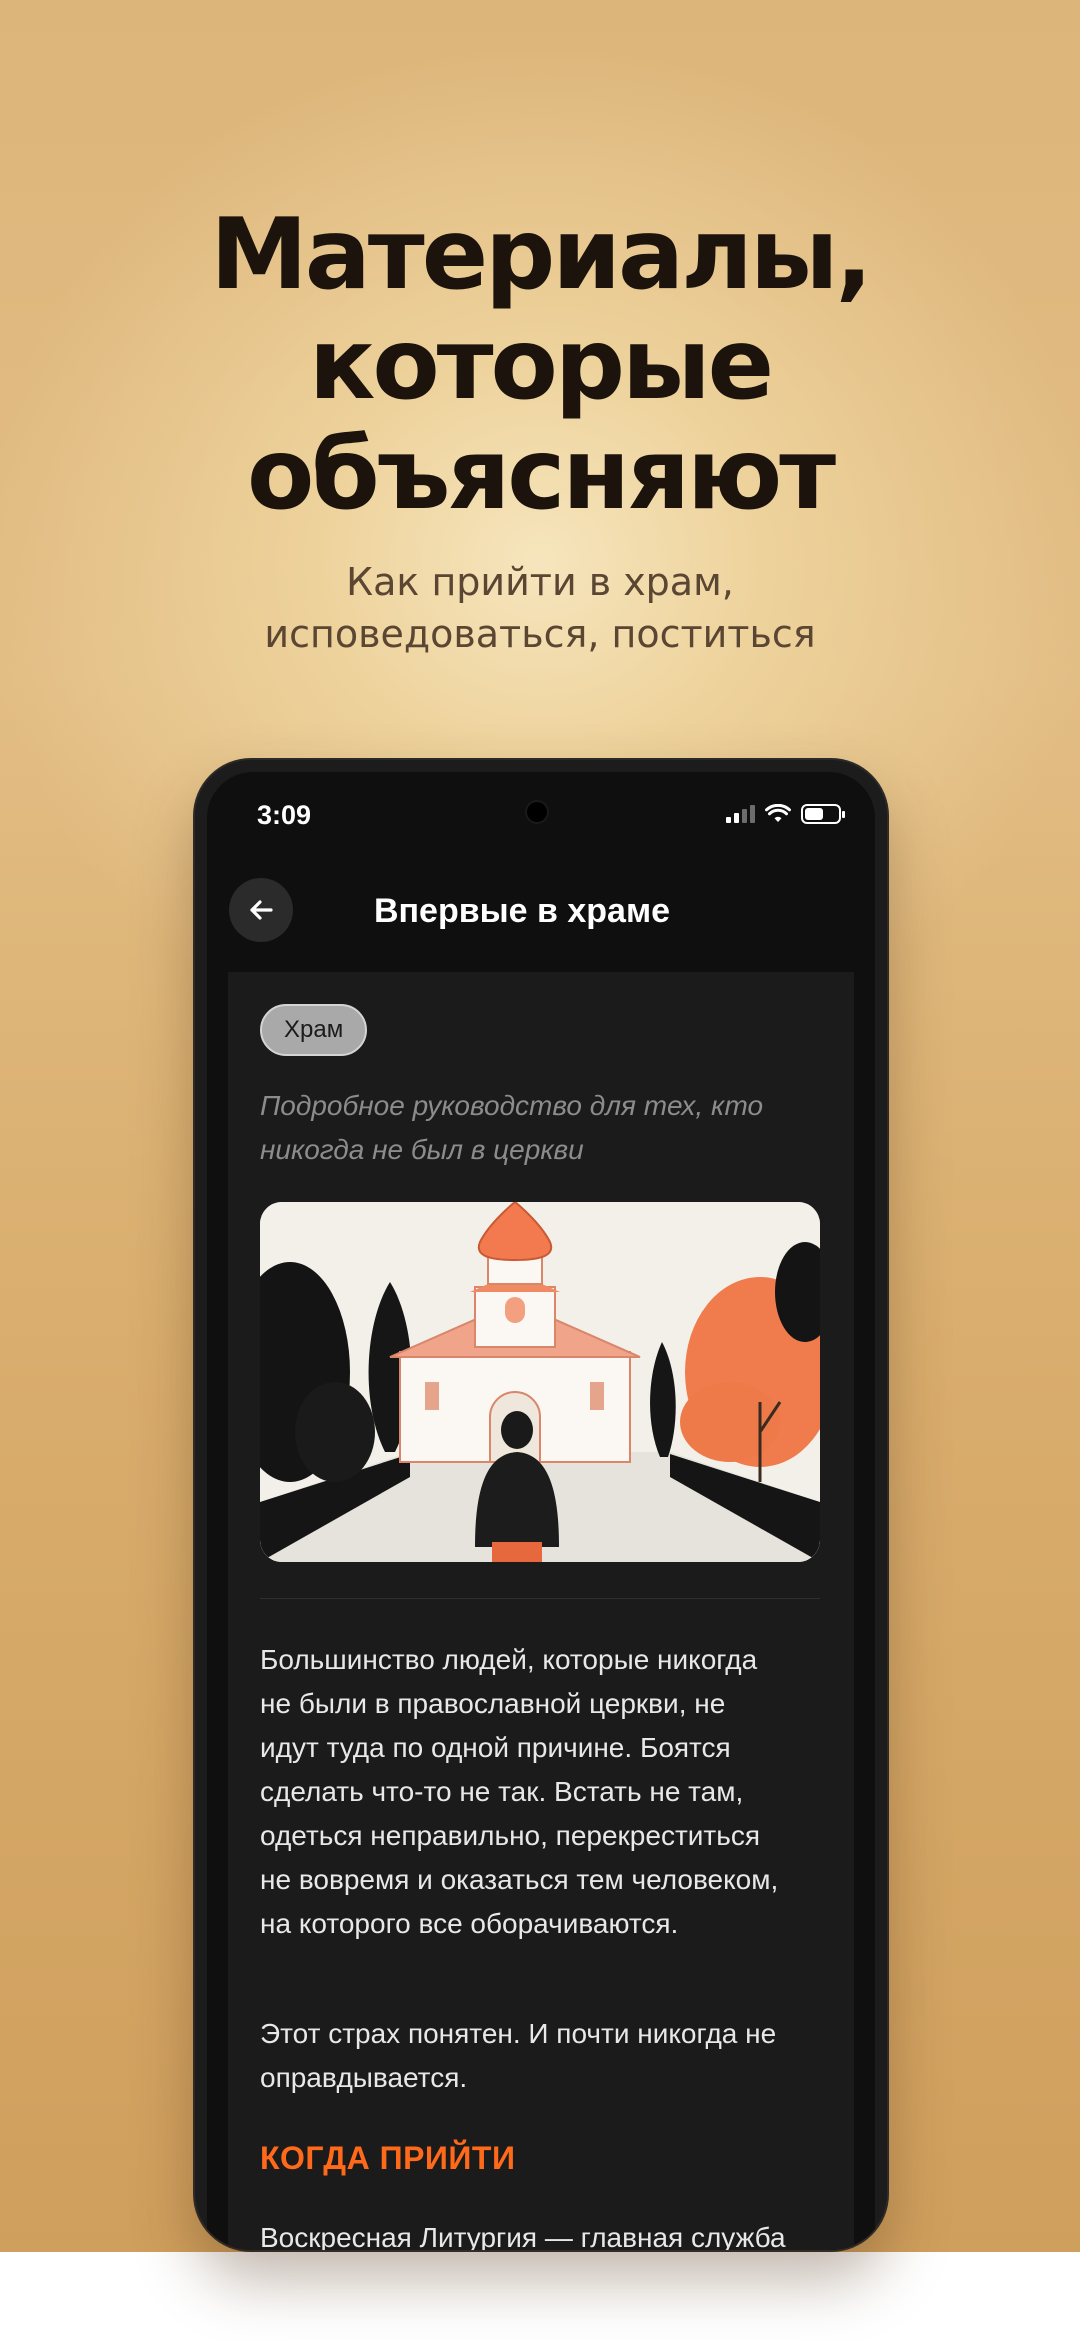 This screenshot has width=1080, height=2340. What do you see at coordinates (541, 475) in the screenshot?
I see `headline-line: объясняют` at bounding box center [541, 475].